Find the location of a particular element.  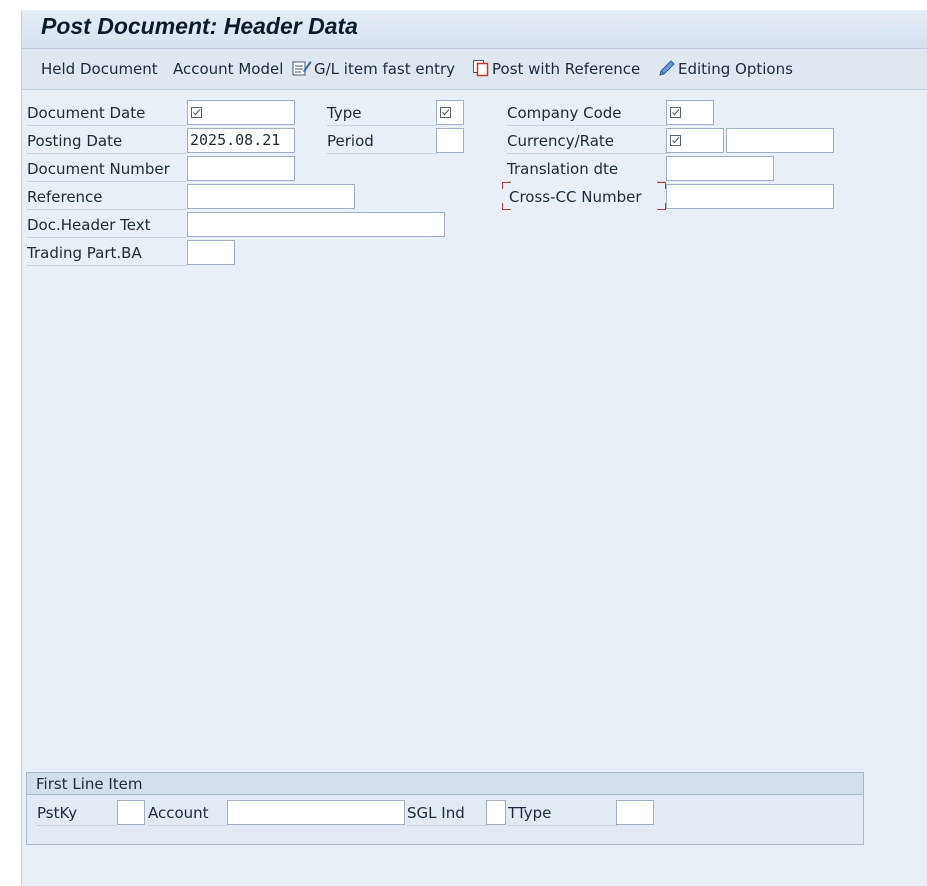

trading-part-ba-field is located at coordinates (211, 252).